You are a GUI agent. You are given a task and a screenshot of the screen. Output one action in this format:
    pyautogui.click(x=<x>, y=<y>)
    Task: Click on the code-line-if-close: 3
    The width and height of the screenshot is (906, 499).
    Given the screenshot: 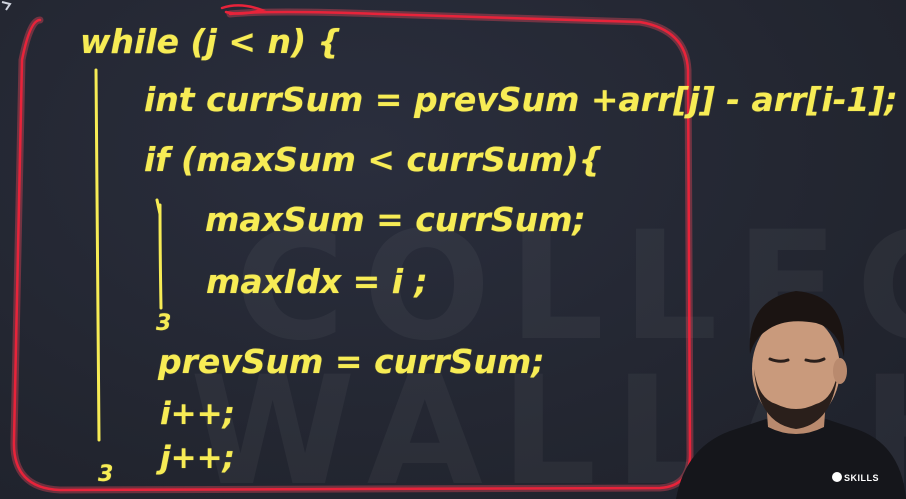 What is the action you would take?
    pyautogui.click(x=164, y=323)
    